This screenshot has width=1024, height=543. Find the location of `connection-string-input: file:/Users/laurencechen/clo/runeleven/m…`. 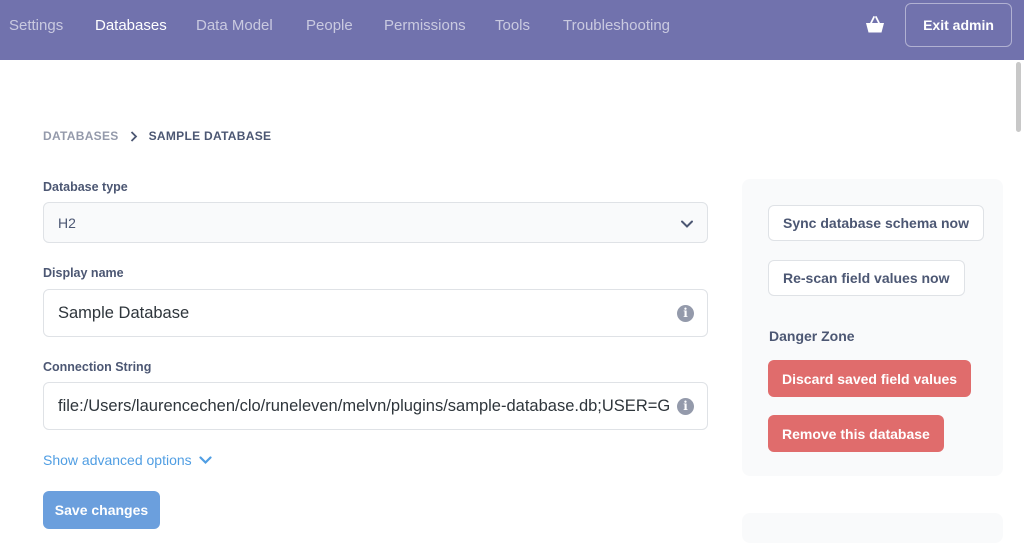

connection-string-input: file:/Users/laurencechen/clo/runeleven/m… is located at coordinates (375, 406).